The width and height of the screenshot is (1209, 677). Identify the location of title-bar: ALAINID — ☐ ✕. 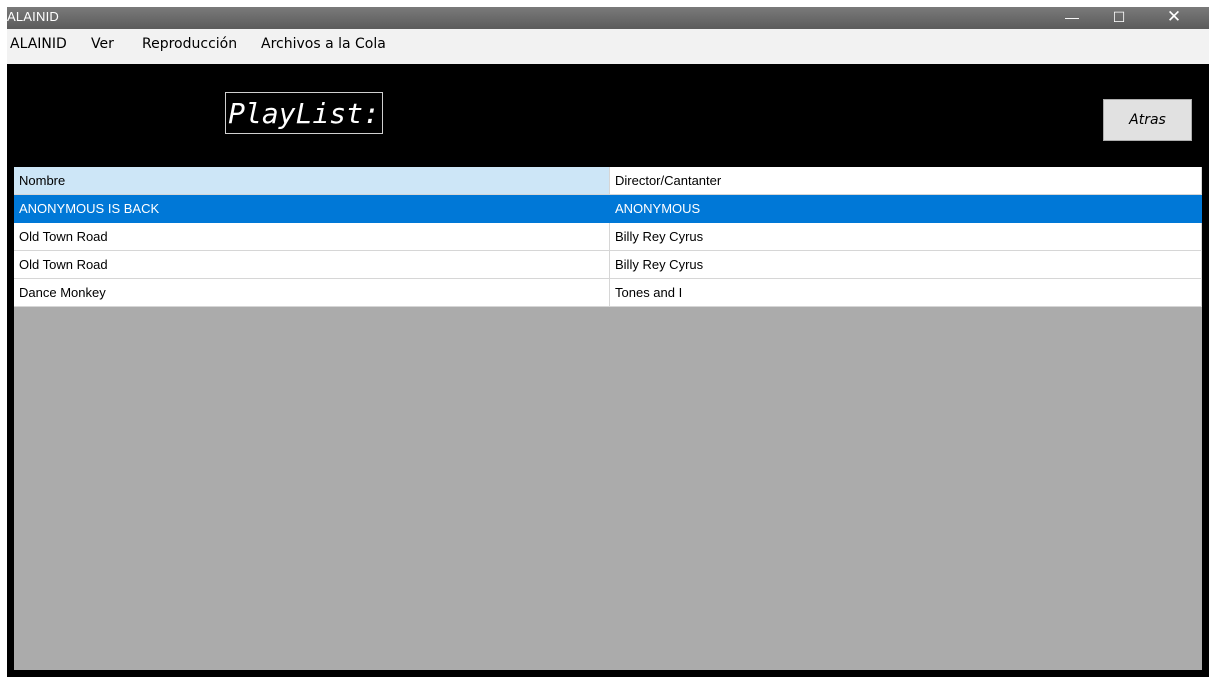
(608, 18).